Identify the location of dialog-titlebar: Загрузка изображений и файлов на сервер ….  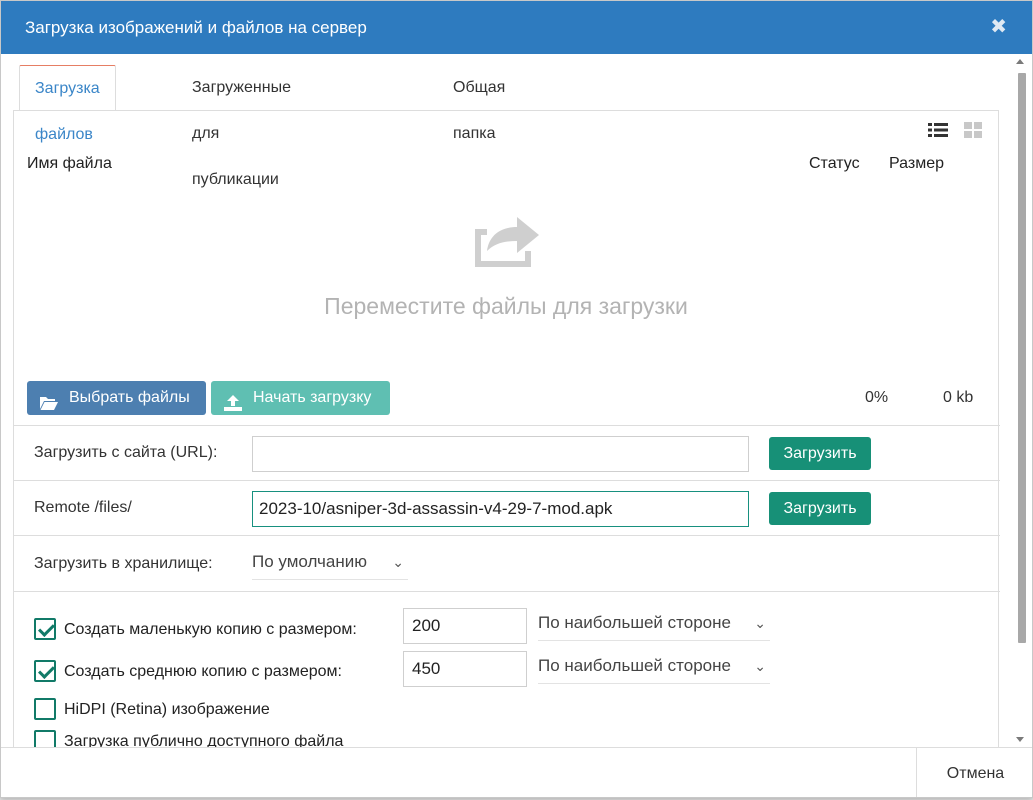
(516, 27).